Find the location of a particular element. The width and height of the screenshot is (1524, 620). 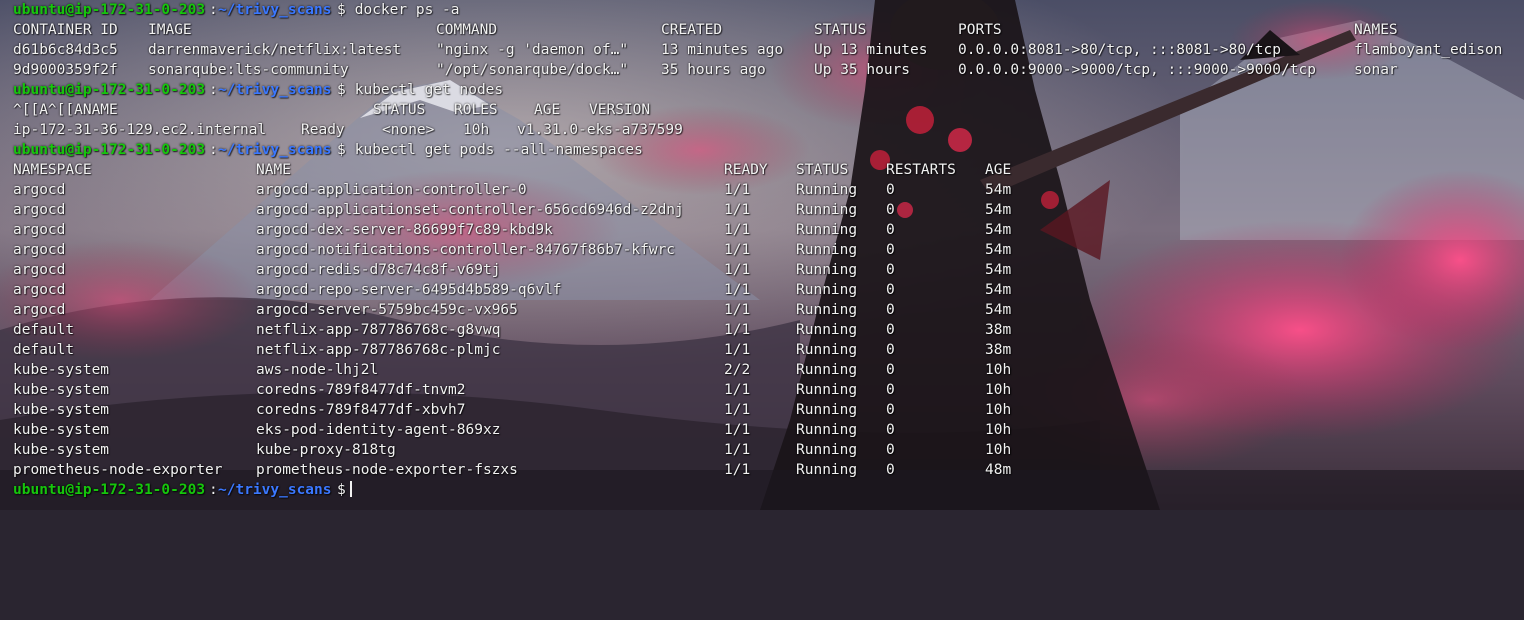

nodes-header-row: ^[[A^[[ANAME STATUS ROLES AGE VERSION is located at coordinates (325, 110).